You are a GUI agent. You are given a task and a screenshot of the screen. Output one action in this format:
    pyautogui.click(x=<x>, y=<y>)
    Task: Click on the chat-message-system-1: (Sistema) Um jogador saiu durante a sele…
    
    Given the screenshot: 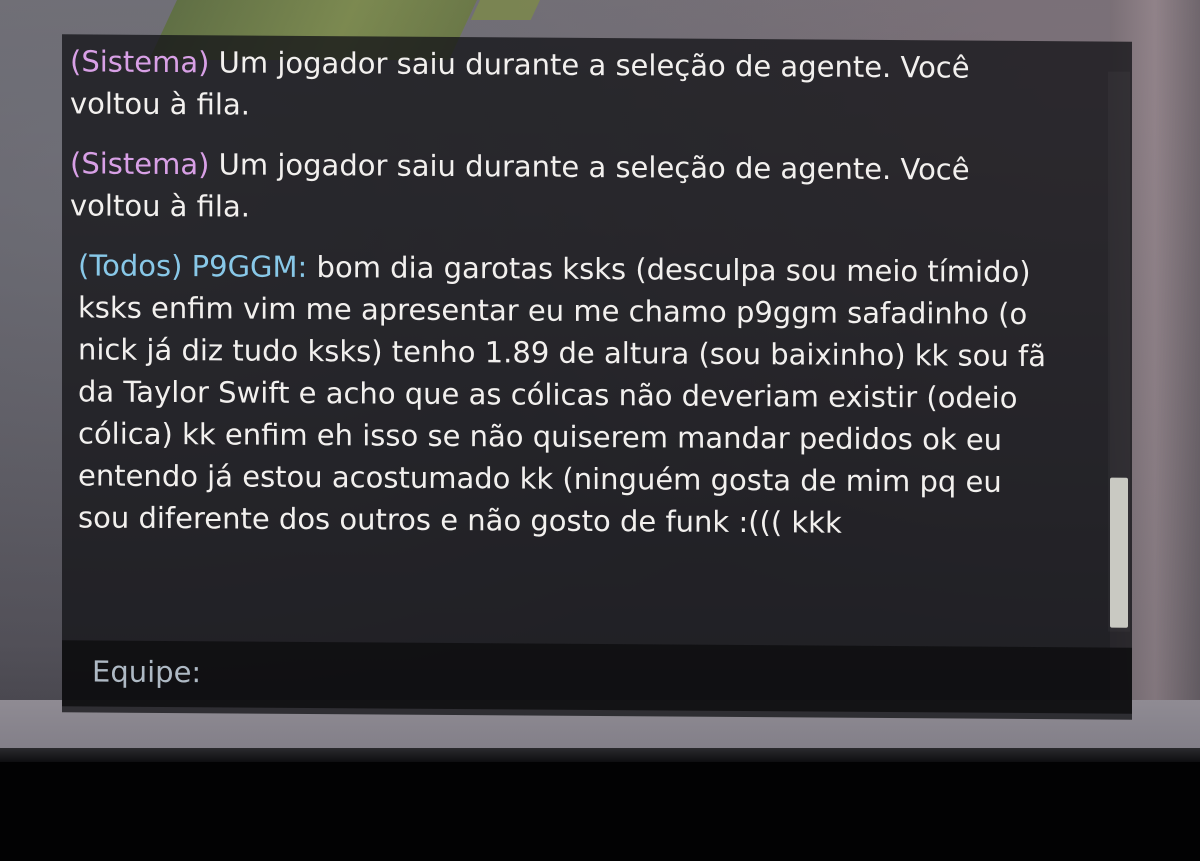 What is the action you would take?
    pyautogui.click(x=560, y=85)
    